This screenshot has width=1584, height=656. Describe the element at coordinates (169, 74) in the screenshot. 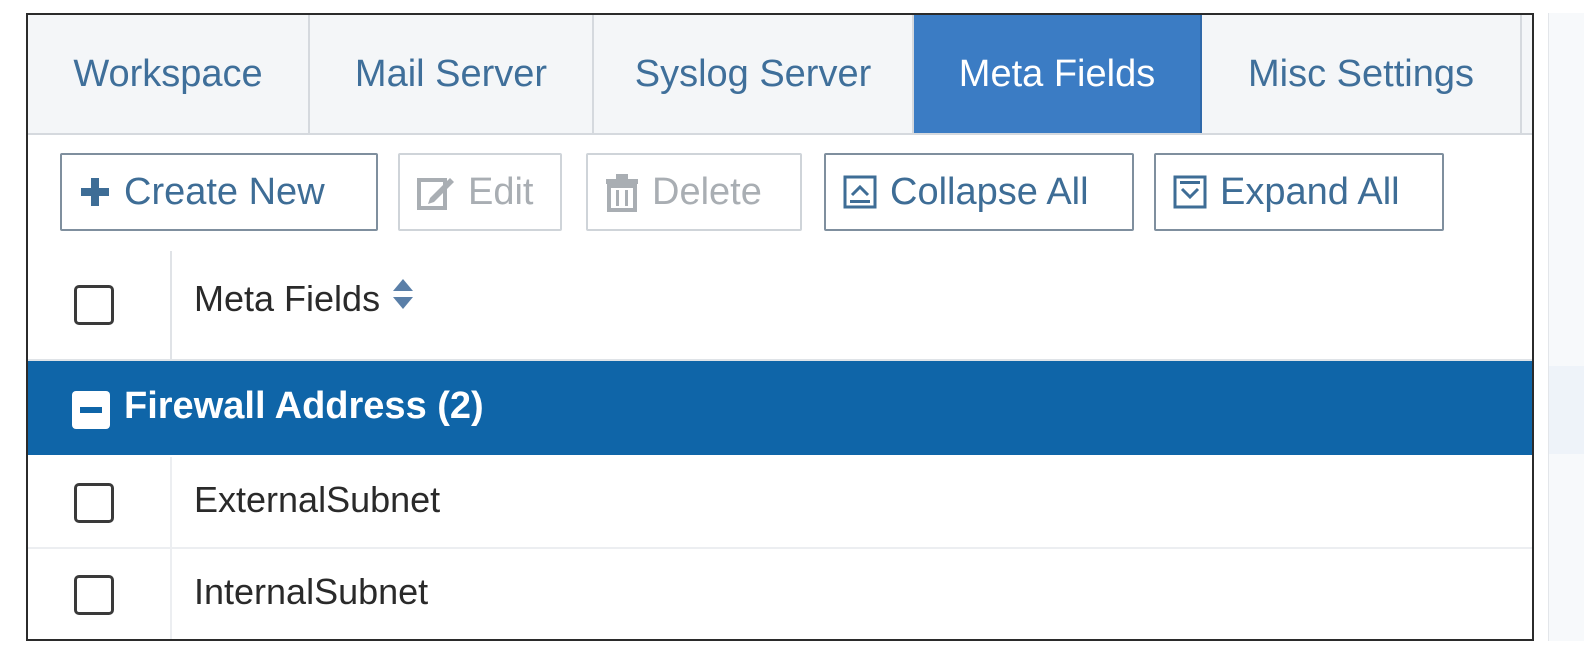

I see `tab-workspace: Workspace` at that location.